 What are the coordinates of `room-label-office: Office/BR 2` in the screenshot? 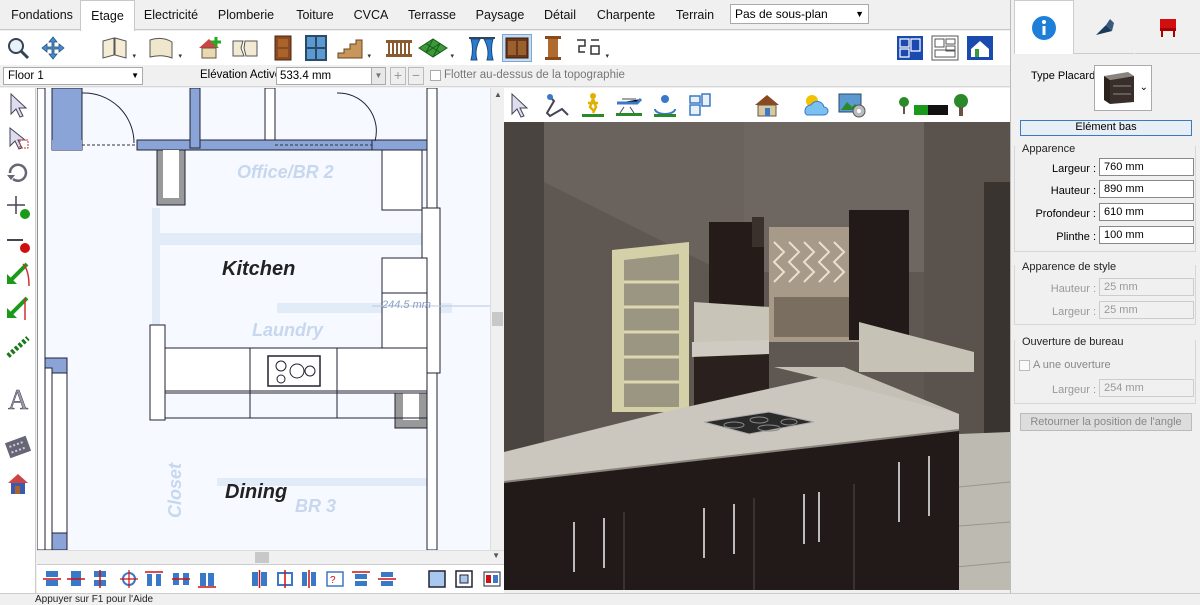 It's located at (285, 172).